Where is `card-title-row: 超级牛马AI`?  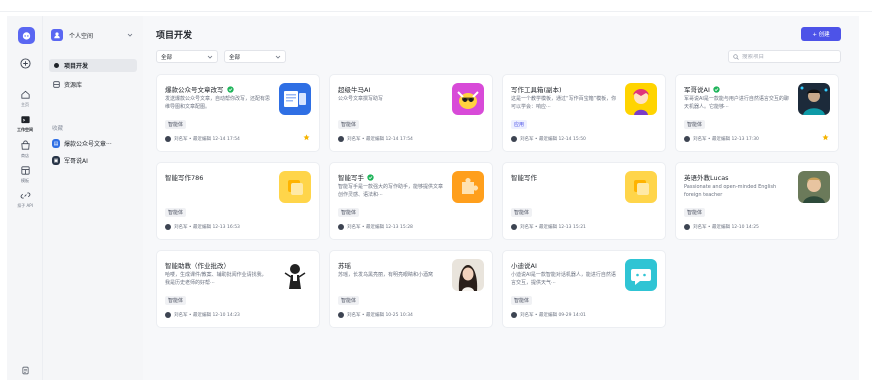 card-title-row: 超级牛马AI is located at coordinates (354, 89).